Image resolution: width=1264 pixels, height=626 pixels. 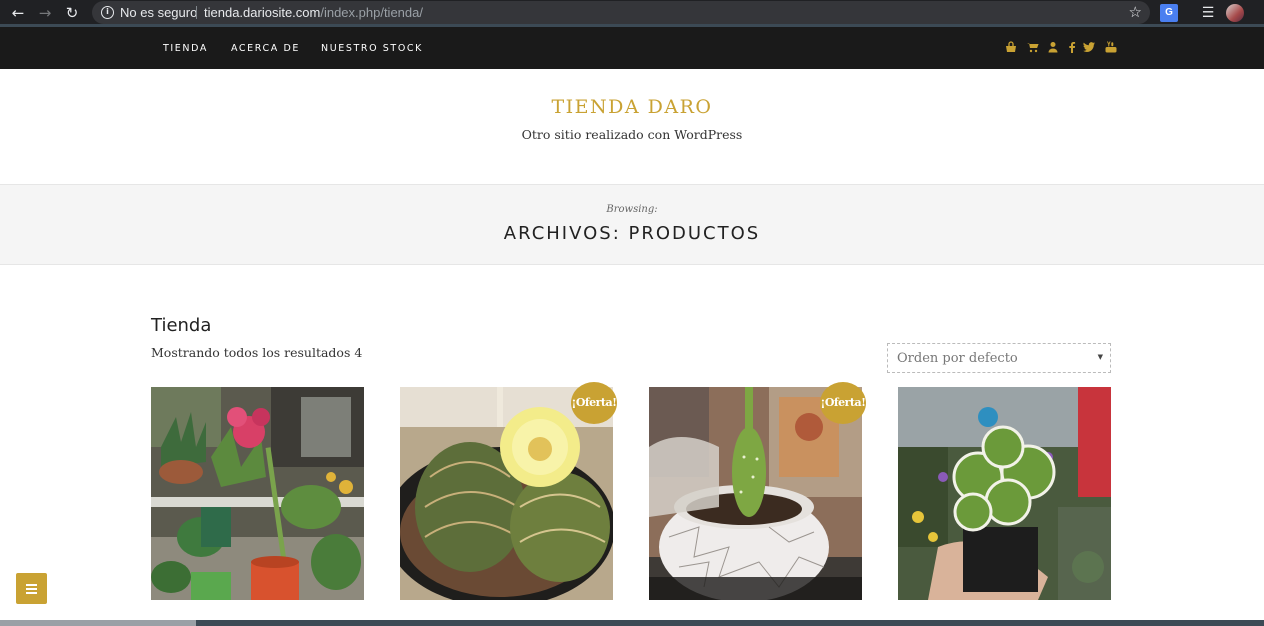 I want to click on translate-extension-icon: G, so click(x=1169, y=13).